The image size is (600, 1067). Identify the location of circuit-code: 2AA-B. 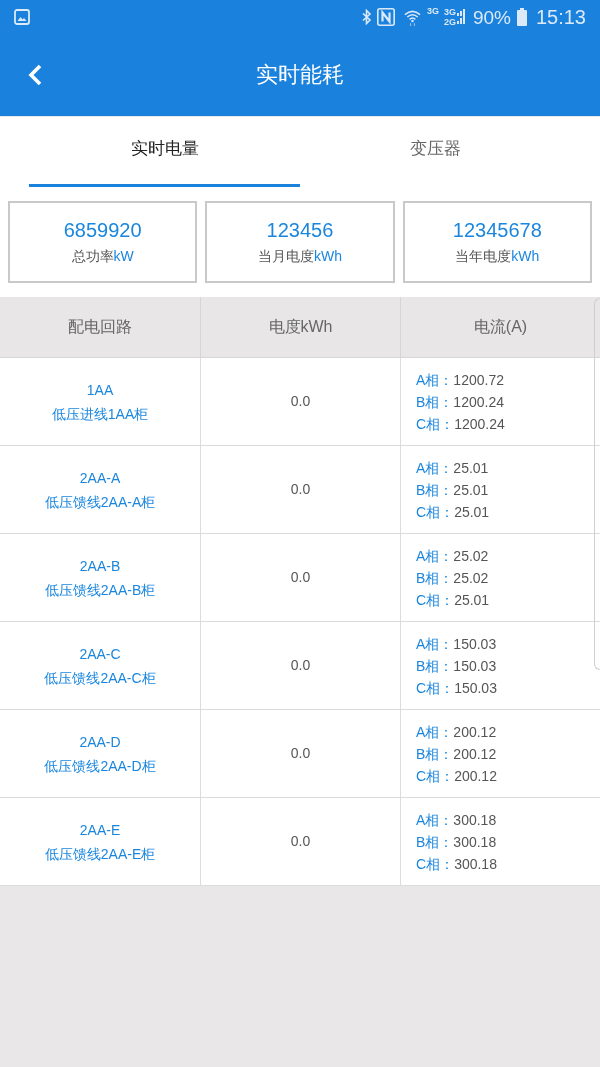
(100, 566).